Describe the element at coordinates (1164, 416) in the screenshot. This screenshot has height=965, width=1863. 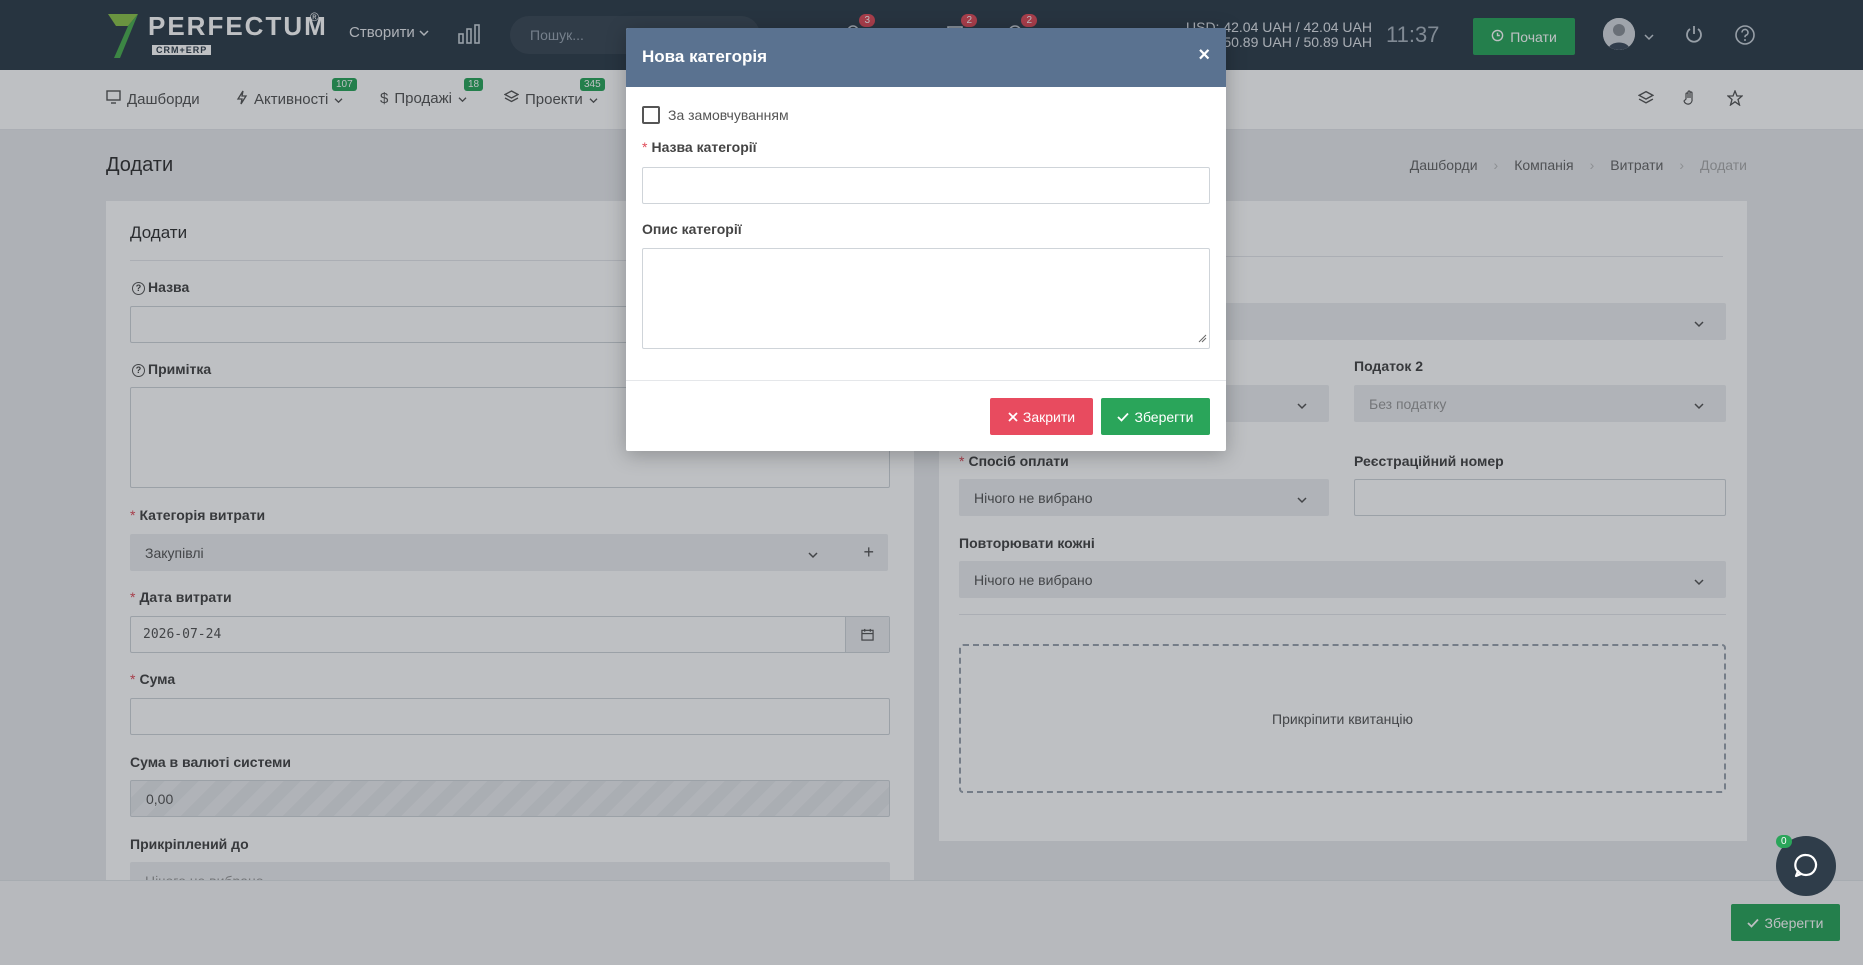
I see `save-label: Зберегти` at that location.